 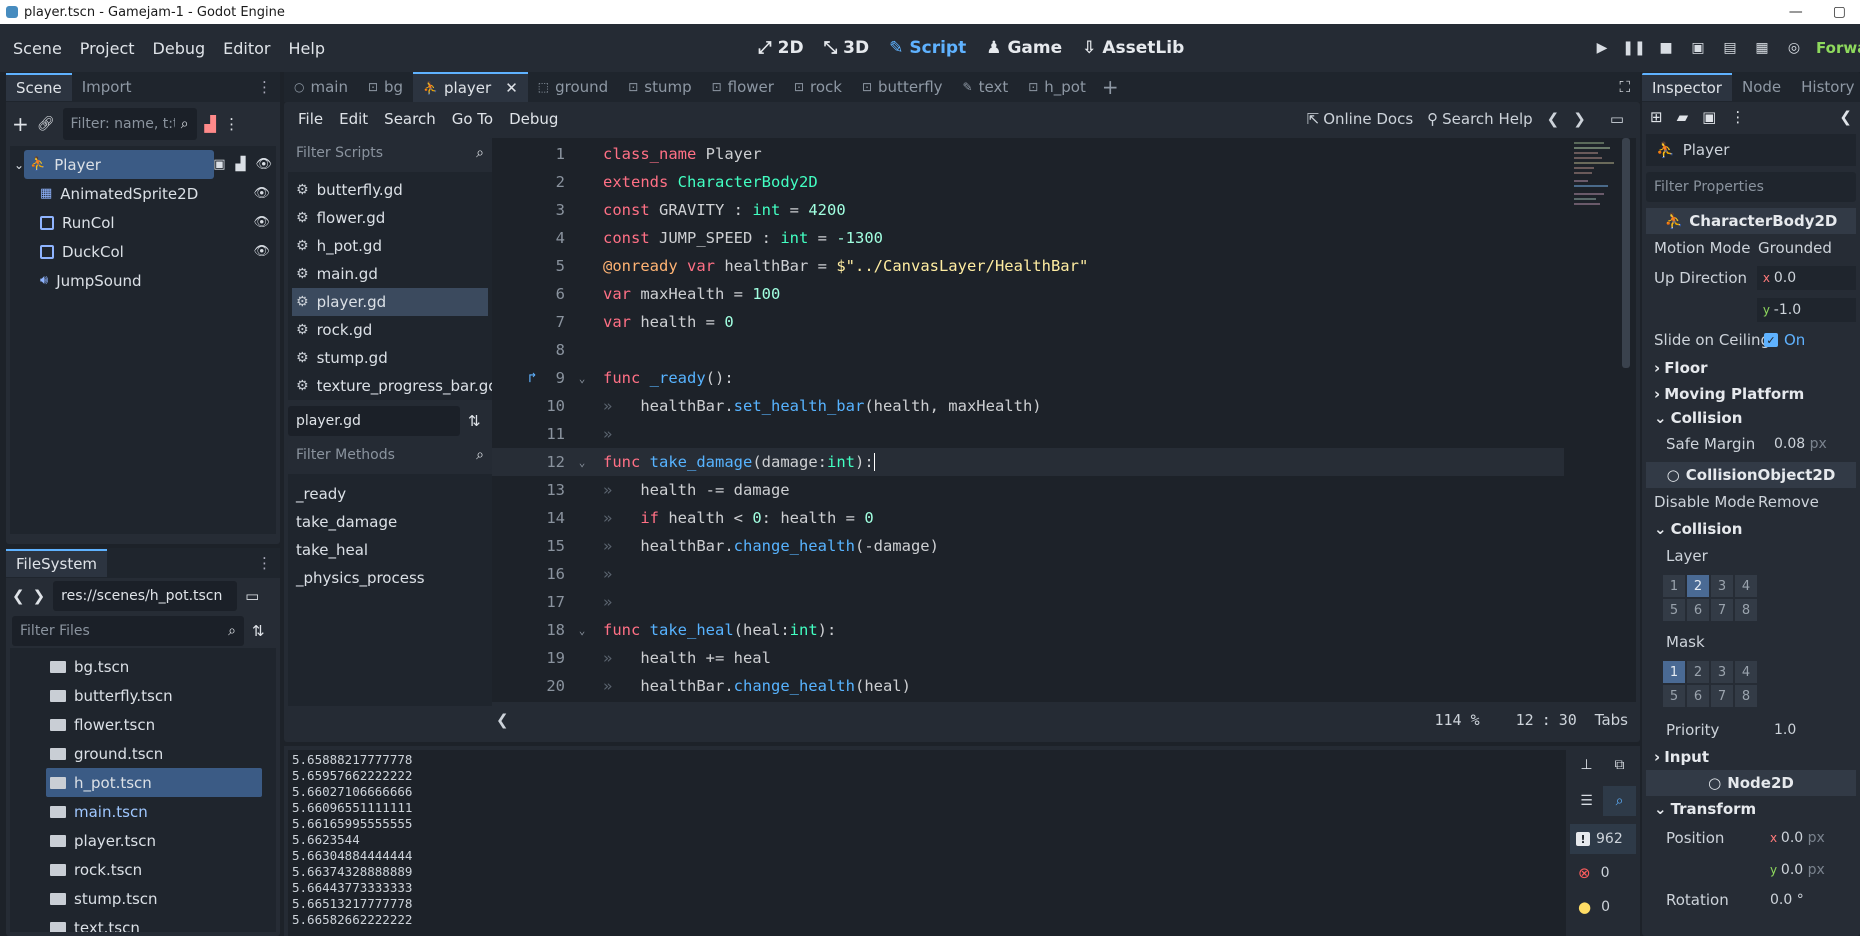 I want to click on tab-inspector: Inspector, so click(x=1687, y=87).